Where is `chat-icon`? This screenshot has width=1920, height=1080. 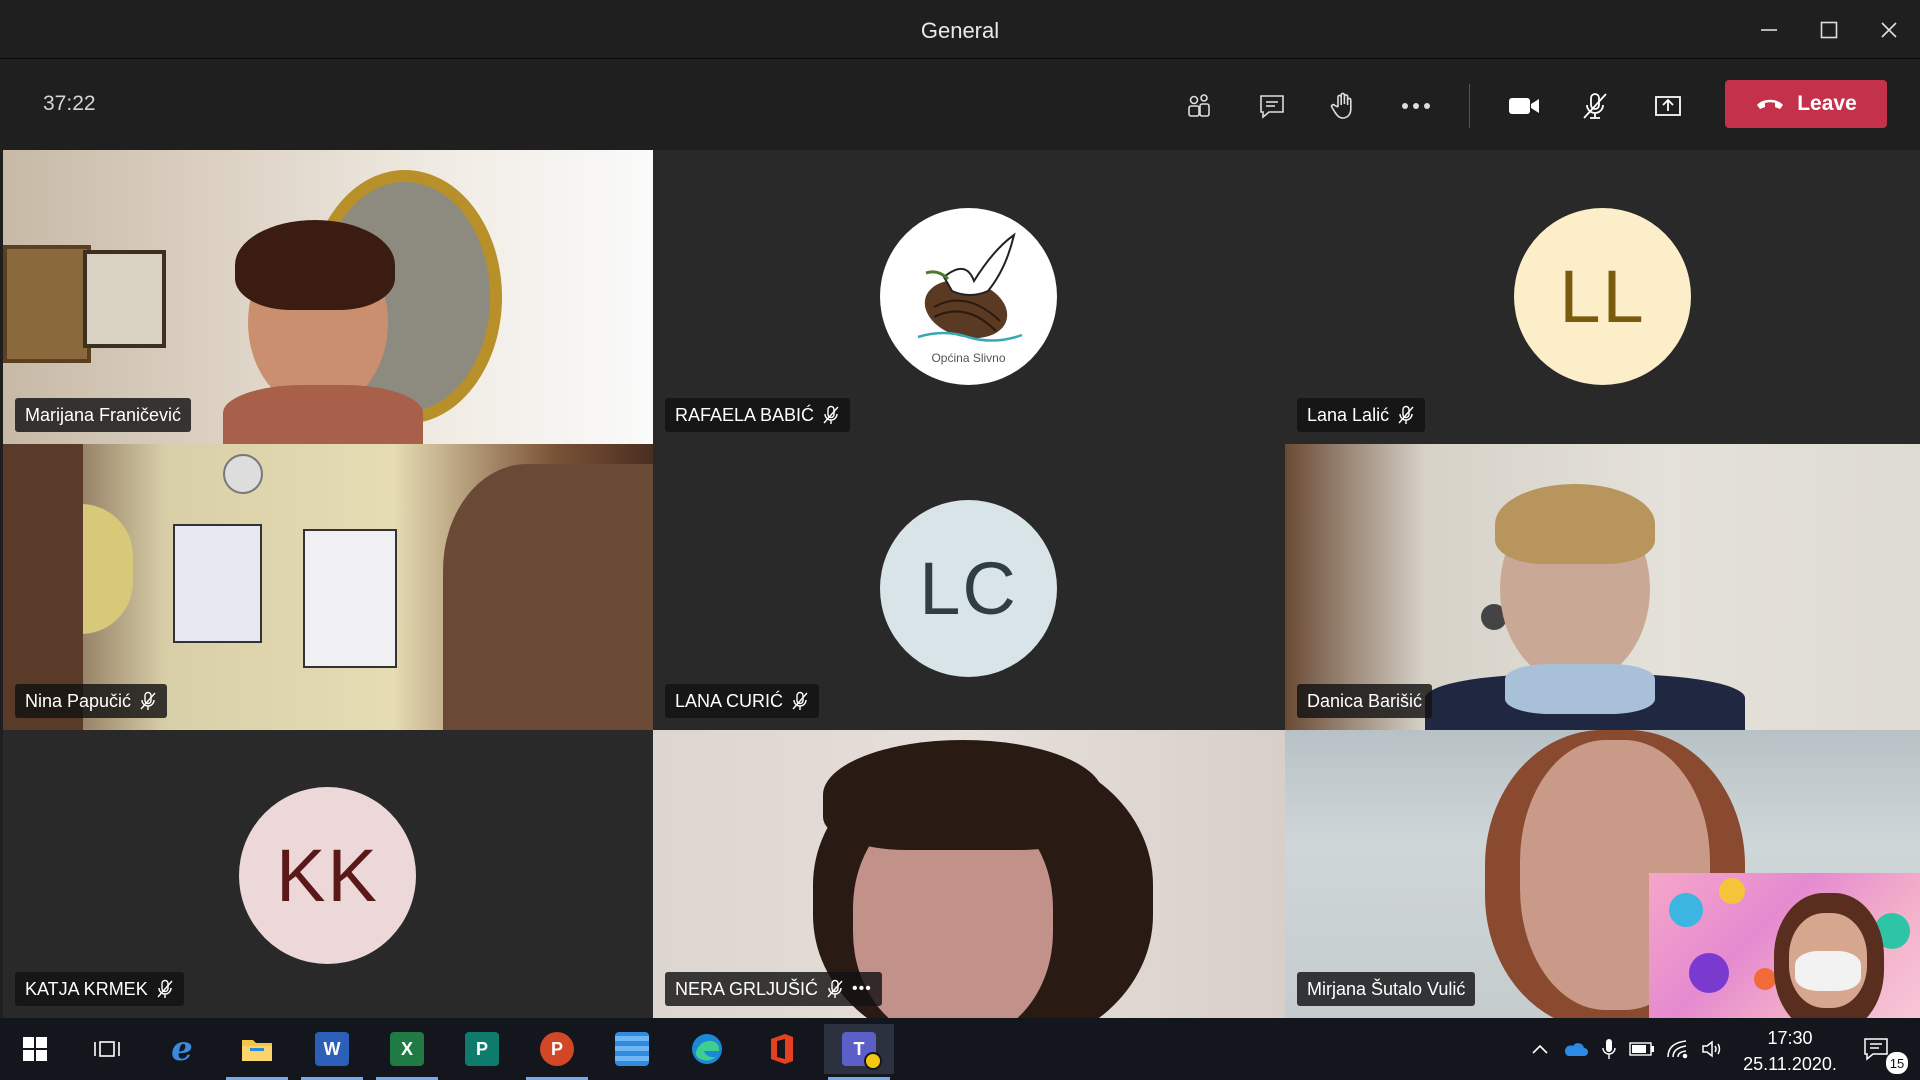 chat-icon is located at coordinates (1272, 107).